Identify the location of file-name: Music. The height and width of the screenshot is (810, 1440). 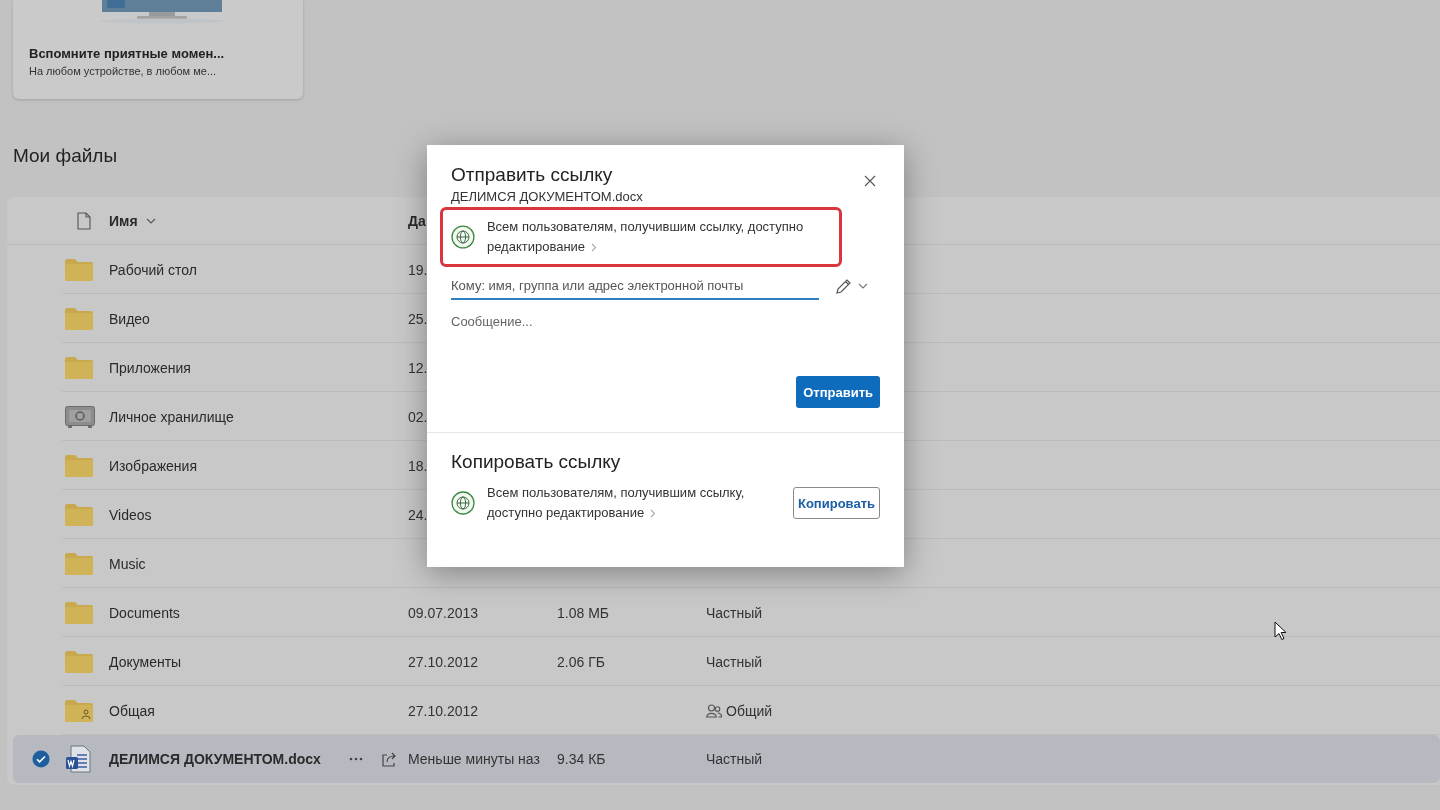
(127, 563).